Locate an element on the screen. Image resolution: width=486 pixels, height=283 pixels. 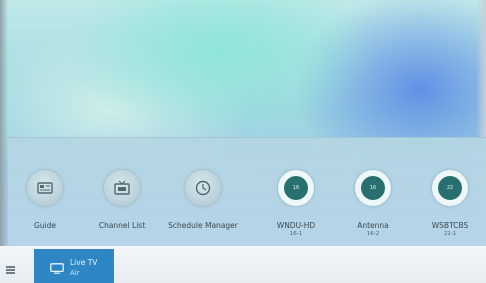
channel-number: 22-1 is located at coordinates (450, 234).